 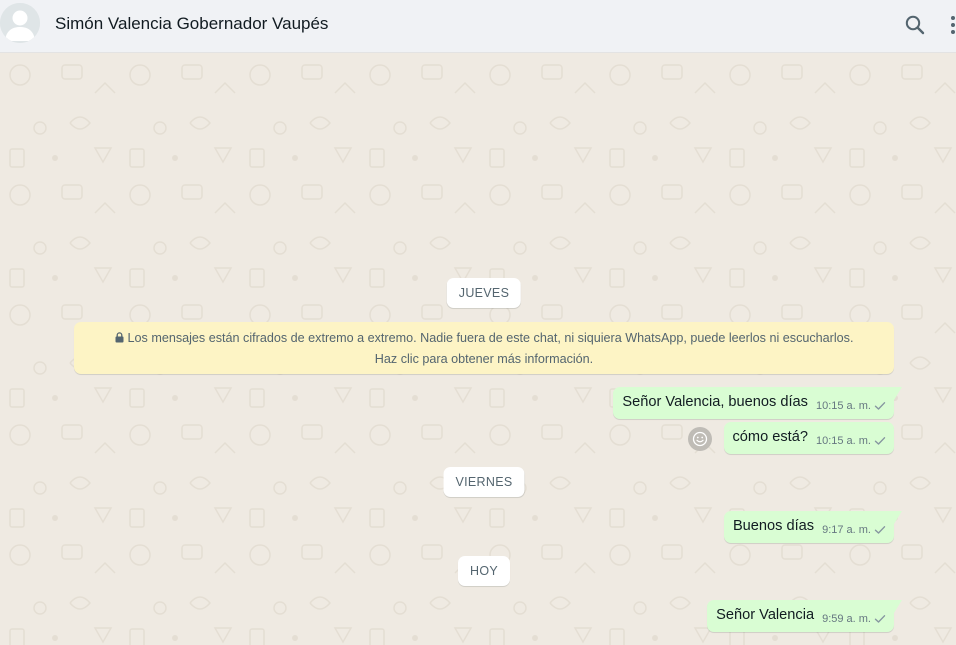 I want to click on chat-header: Simón Valencia Gobernador Vaupés, so click(x=478, y=26).